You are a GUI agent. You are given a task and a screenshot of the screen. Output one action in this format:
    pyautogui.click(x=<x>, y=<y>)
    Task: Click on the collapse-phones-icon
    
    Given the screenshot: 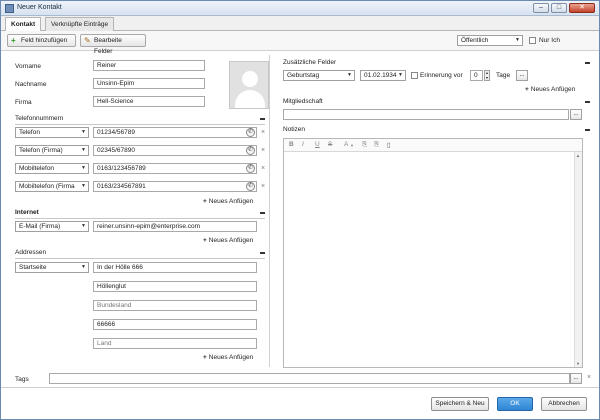 What is the action you would take?
    pyautogui.click(x=262, y=119)
    